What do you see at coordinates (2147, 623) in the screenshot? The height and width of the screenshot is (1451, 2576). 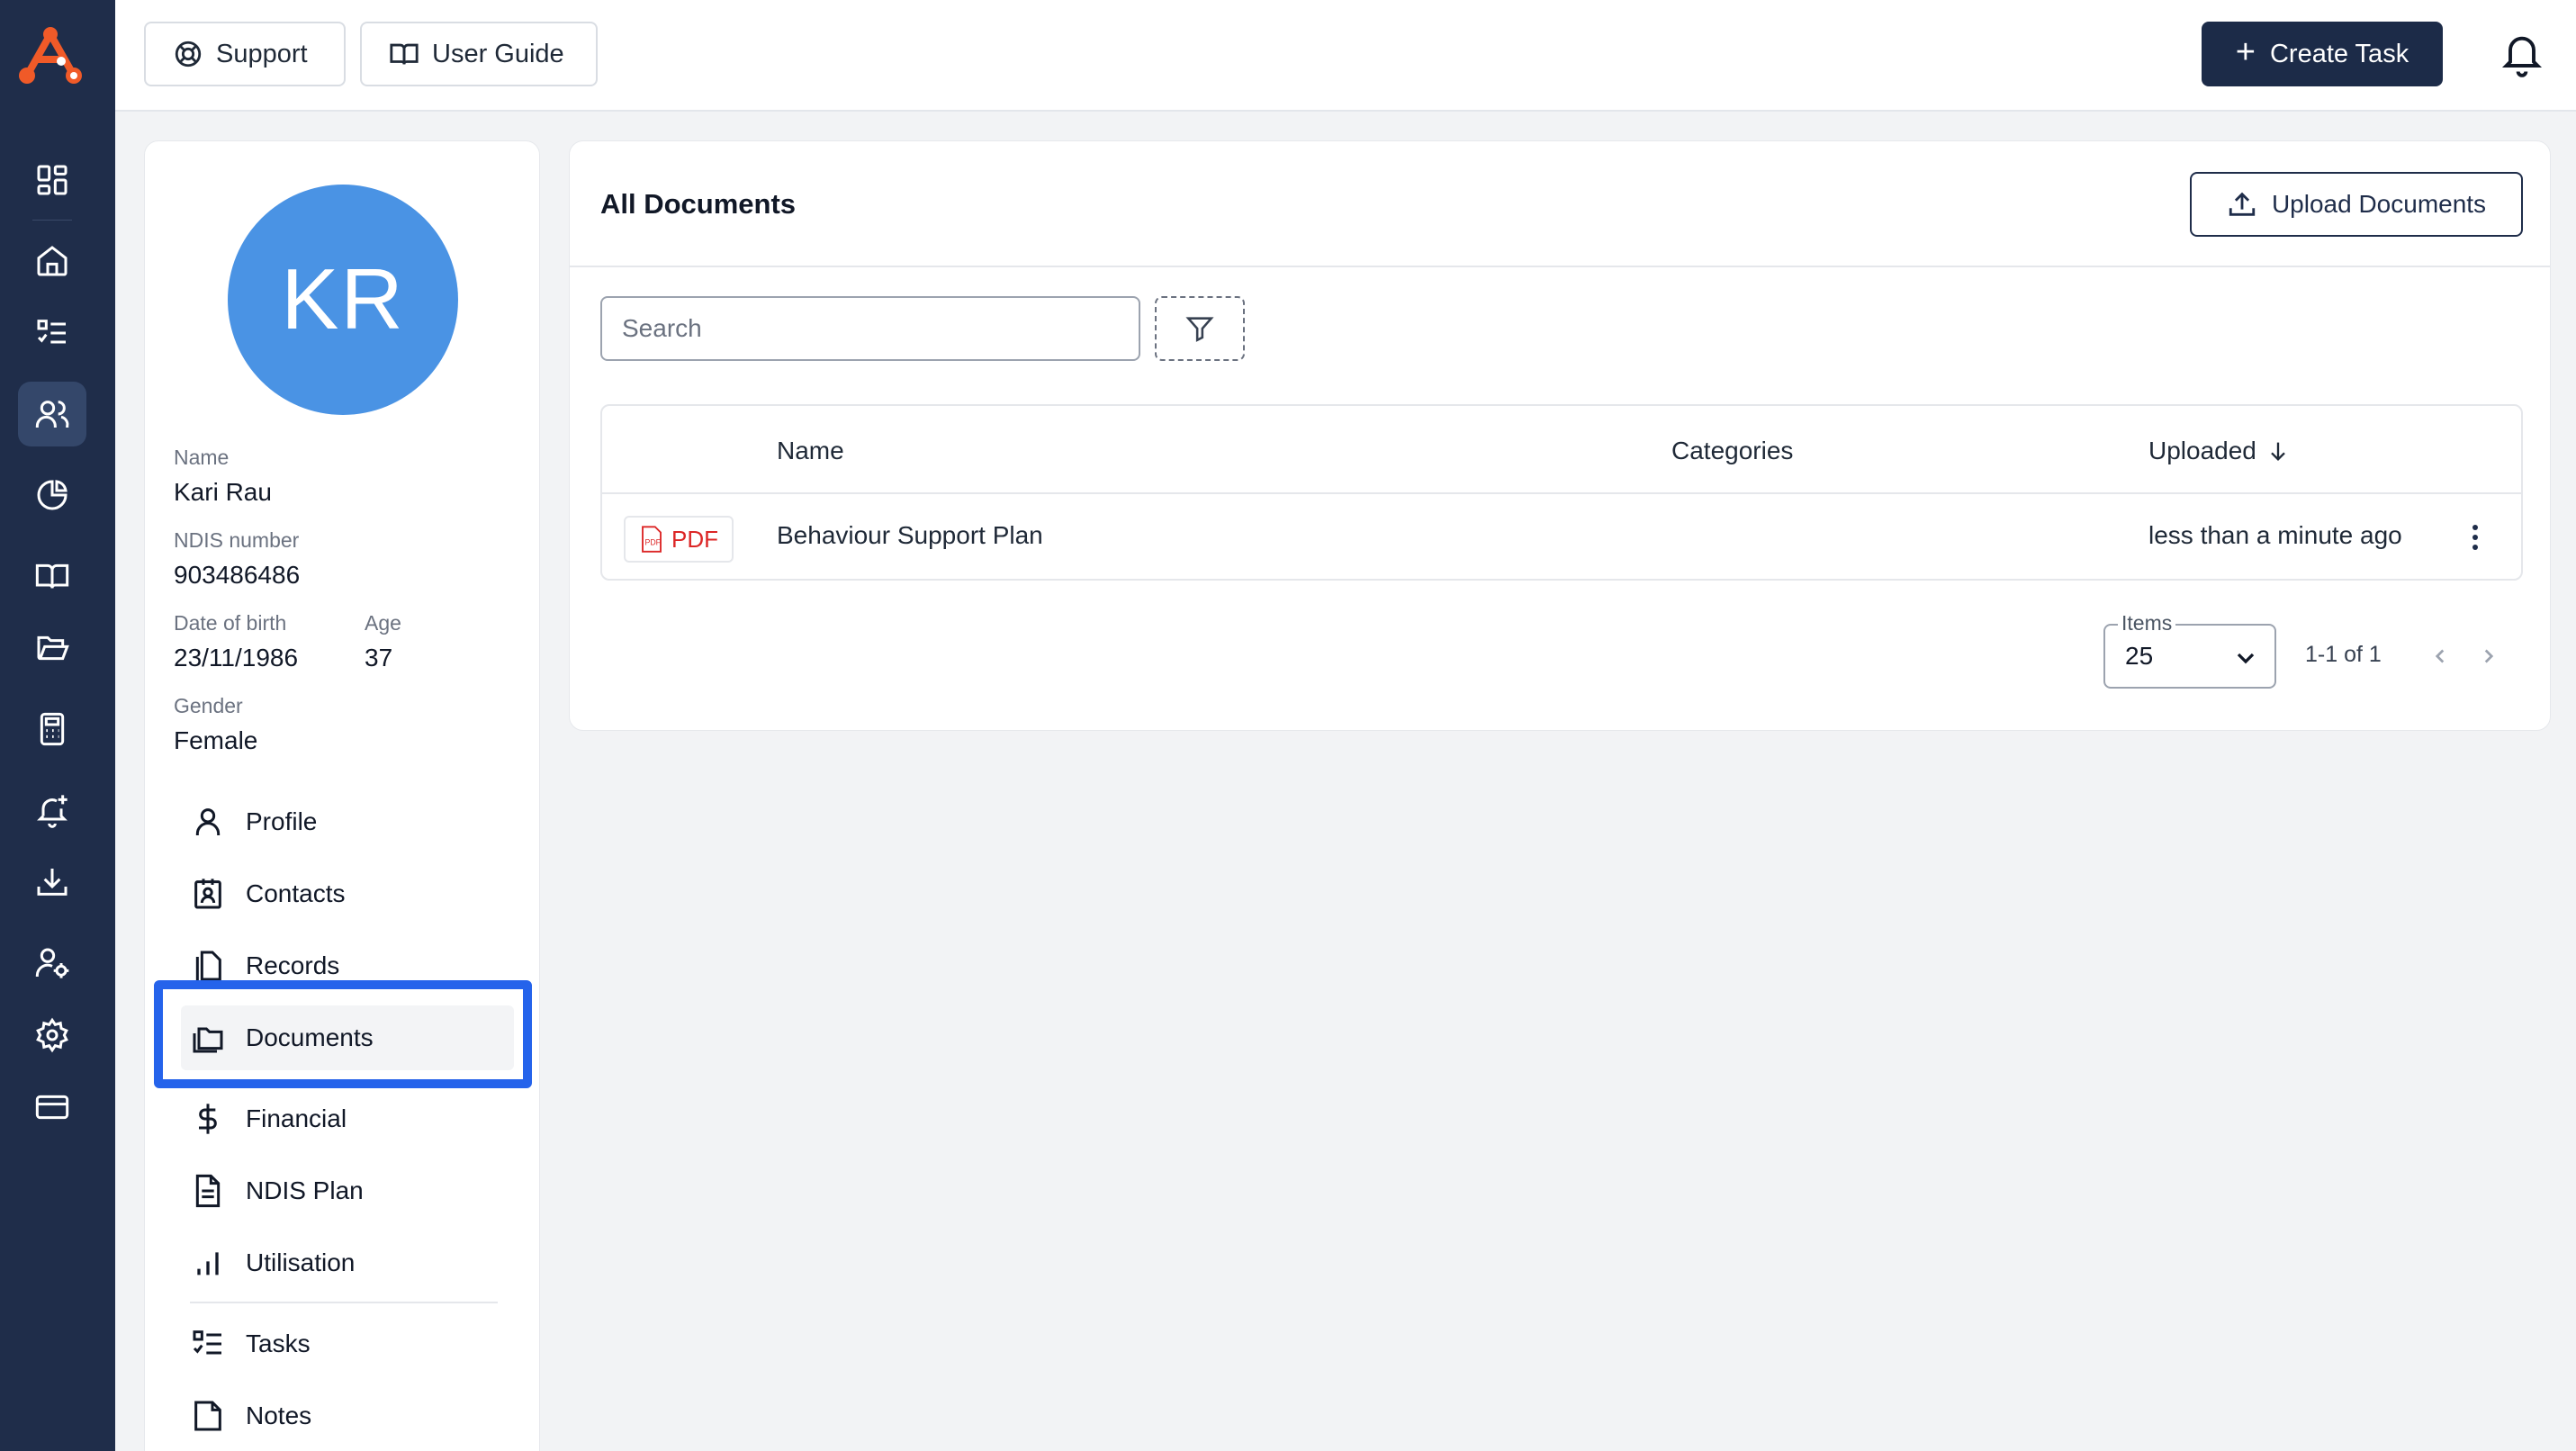 I see `items-per-page-label: Items` at bounding box center [2147, 623].